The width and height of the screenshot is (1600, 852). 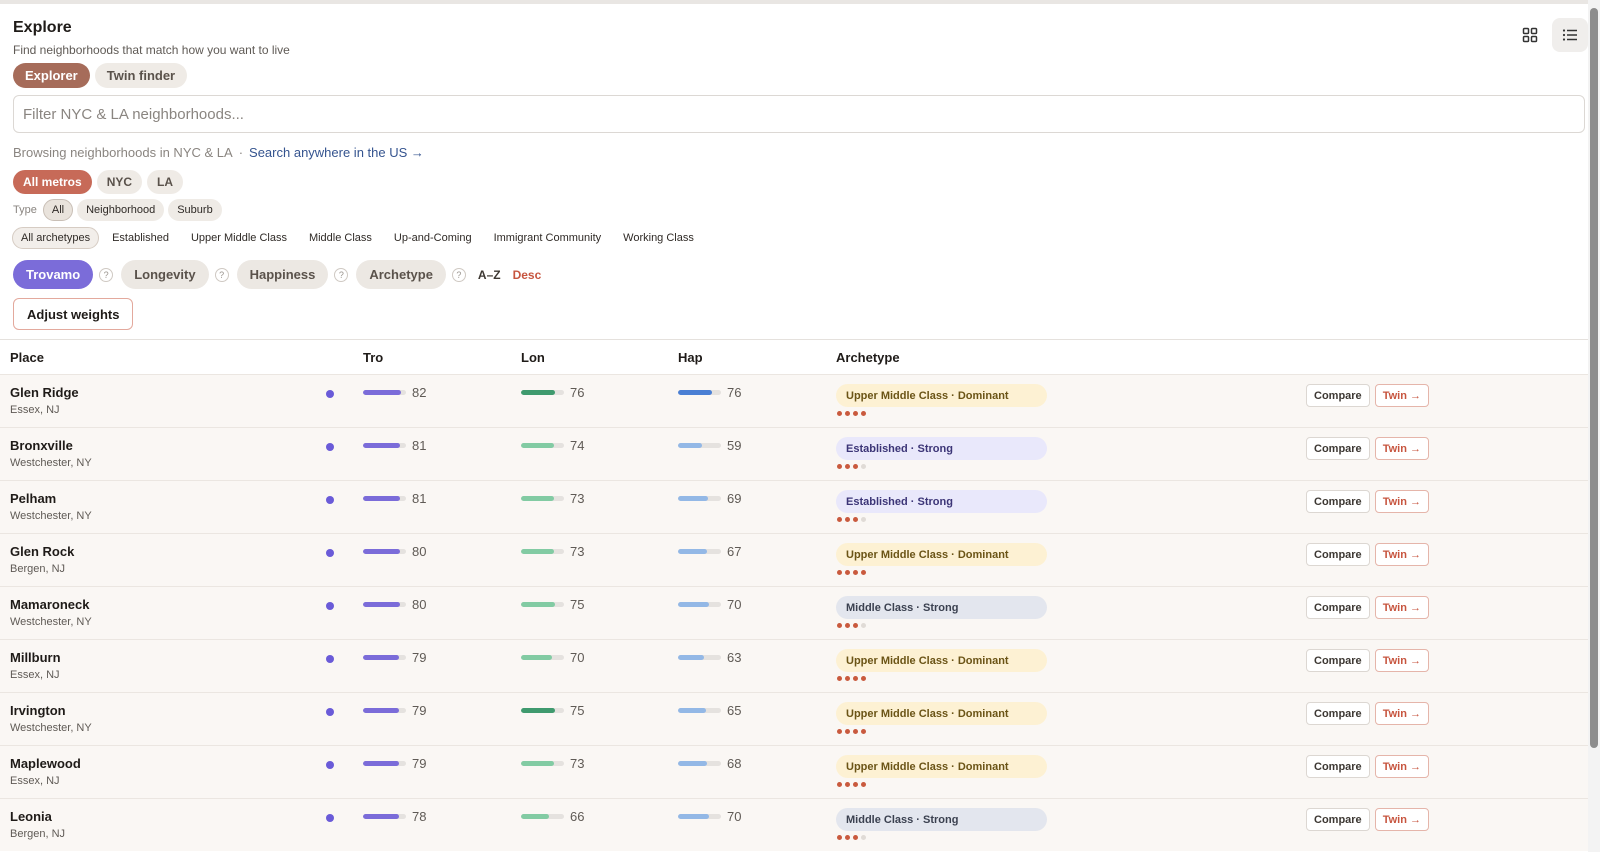 What do you see at coordinates (119, 182) in the screenshot?
I see `metro-nyc: NYC` at bounding box center [119, 182].